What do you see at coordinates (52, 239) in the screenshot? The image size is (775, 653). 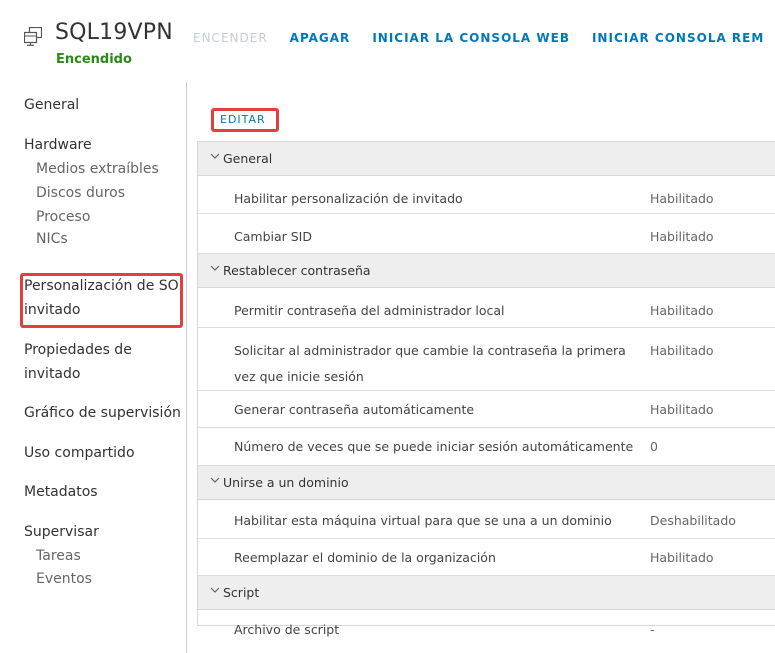 I see `sidebar-item-nics: NICs` at bounding box center [52, 239].